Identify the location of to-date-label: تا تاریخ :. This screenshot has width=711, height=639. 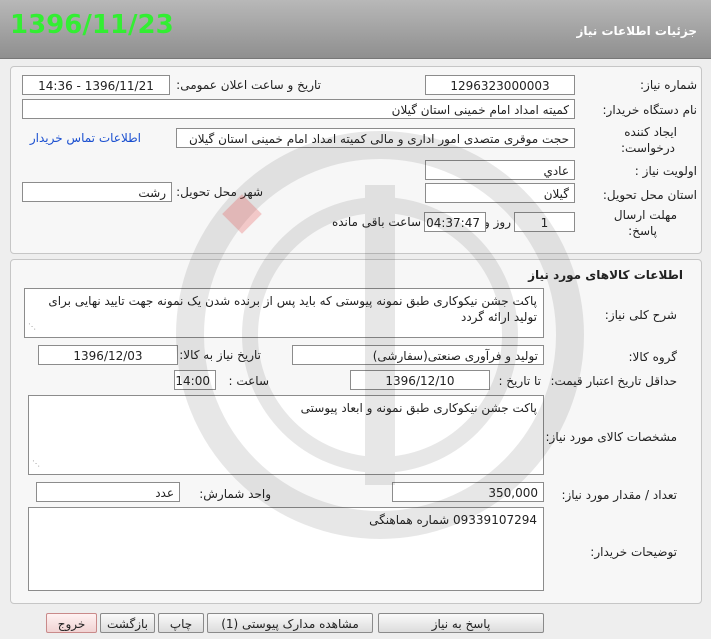
(519, 381).